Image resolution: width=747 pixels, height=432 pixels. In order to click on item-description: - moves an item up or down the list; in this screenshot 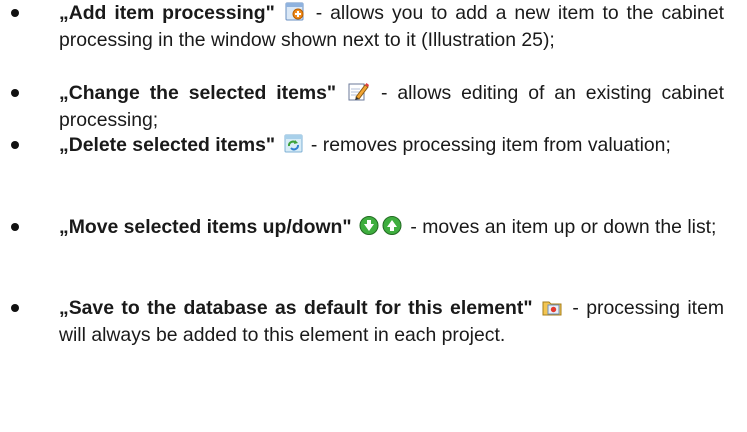, I will do `click(560, 227)`.